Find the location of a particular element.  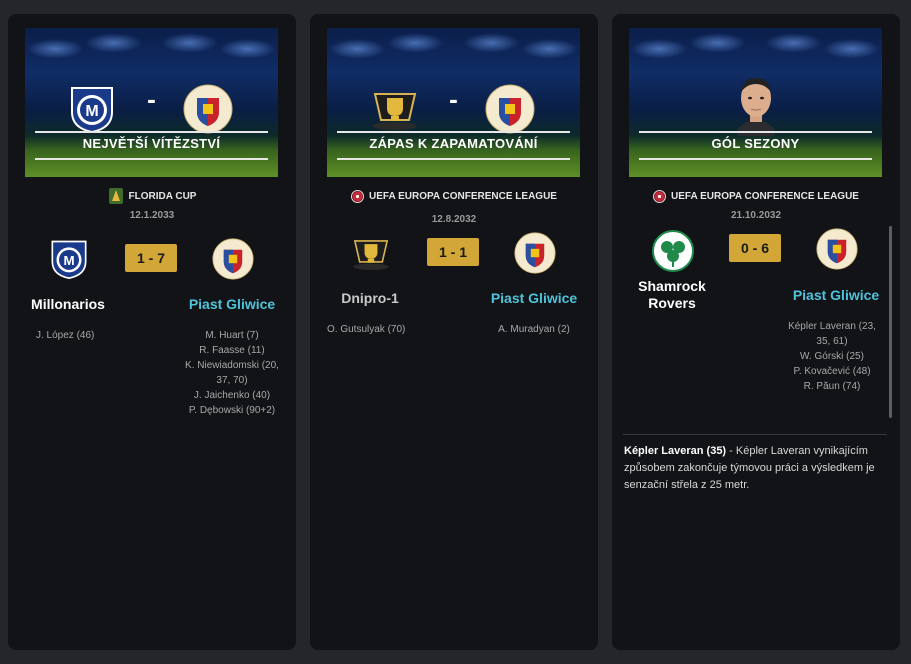

home-team-name: Dnipro-1 is located at coordinates (370, 298).